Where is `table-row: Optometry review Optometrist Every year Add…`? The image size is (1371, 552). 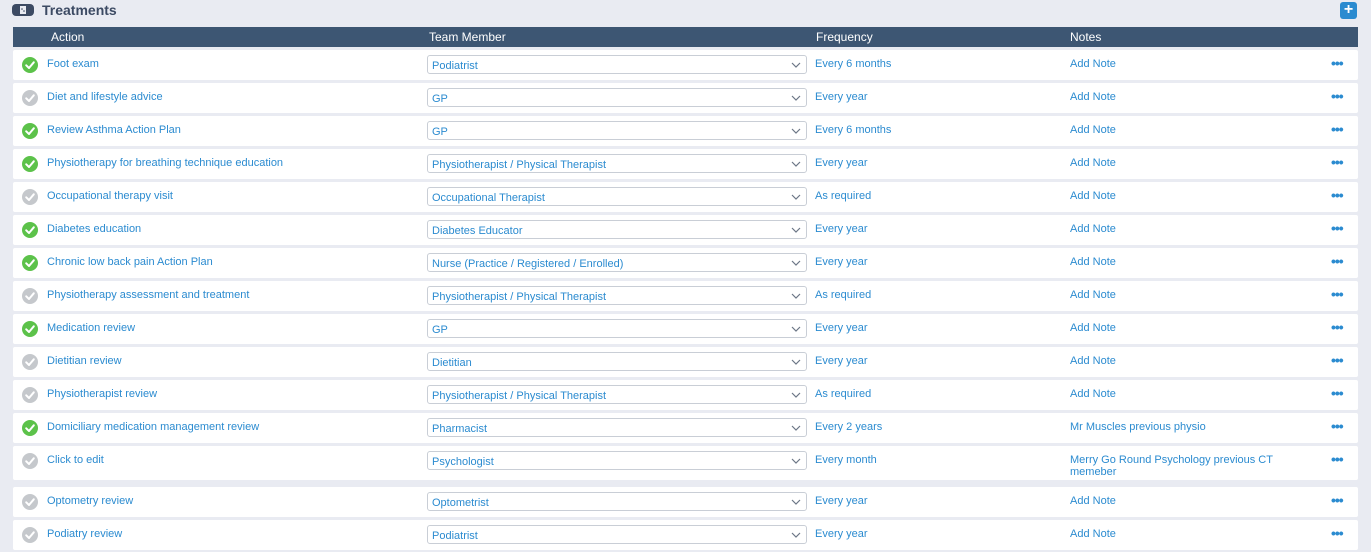
table-row: Optometry review Optometrist Every year Add… is located at coordinates (685, 502).